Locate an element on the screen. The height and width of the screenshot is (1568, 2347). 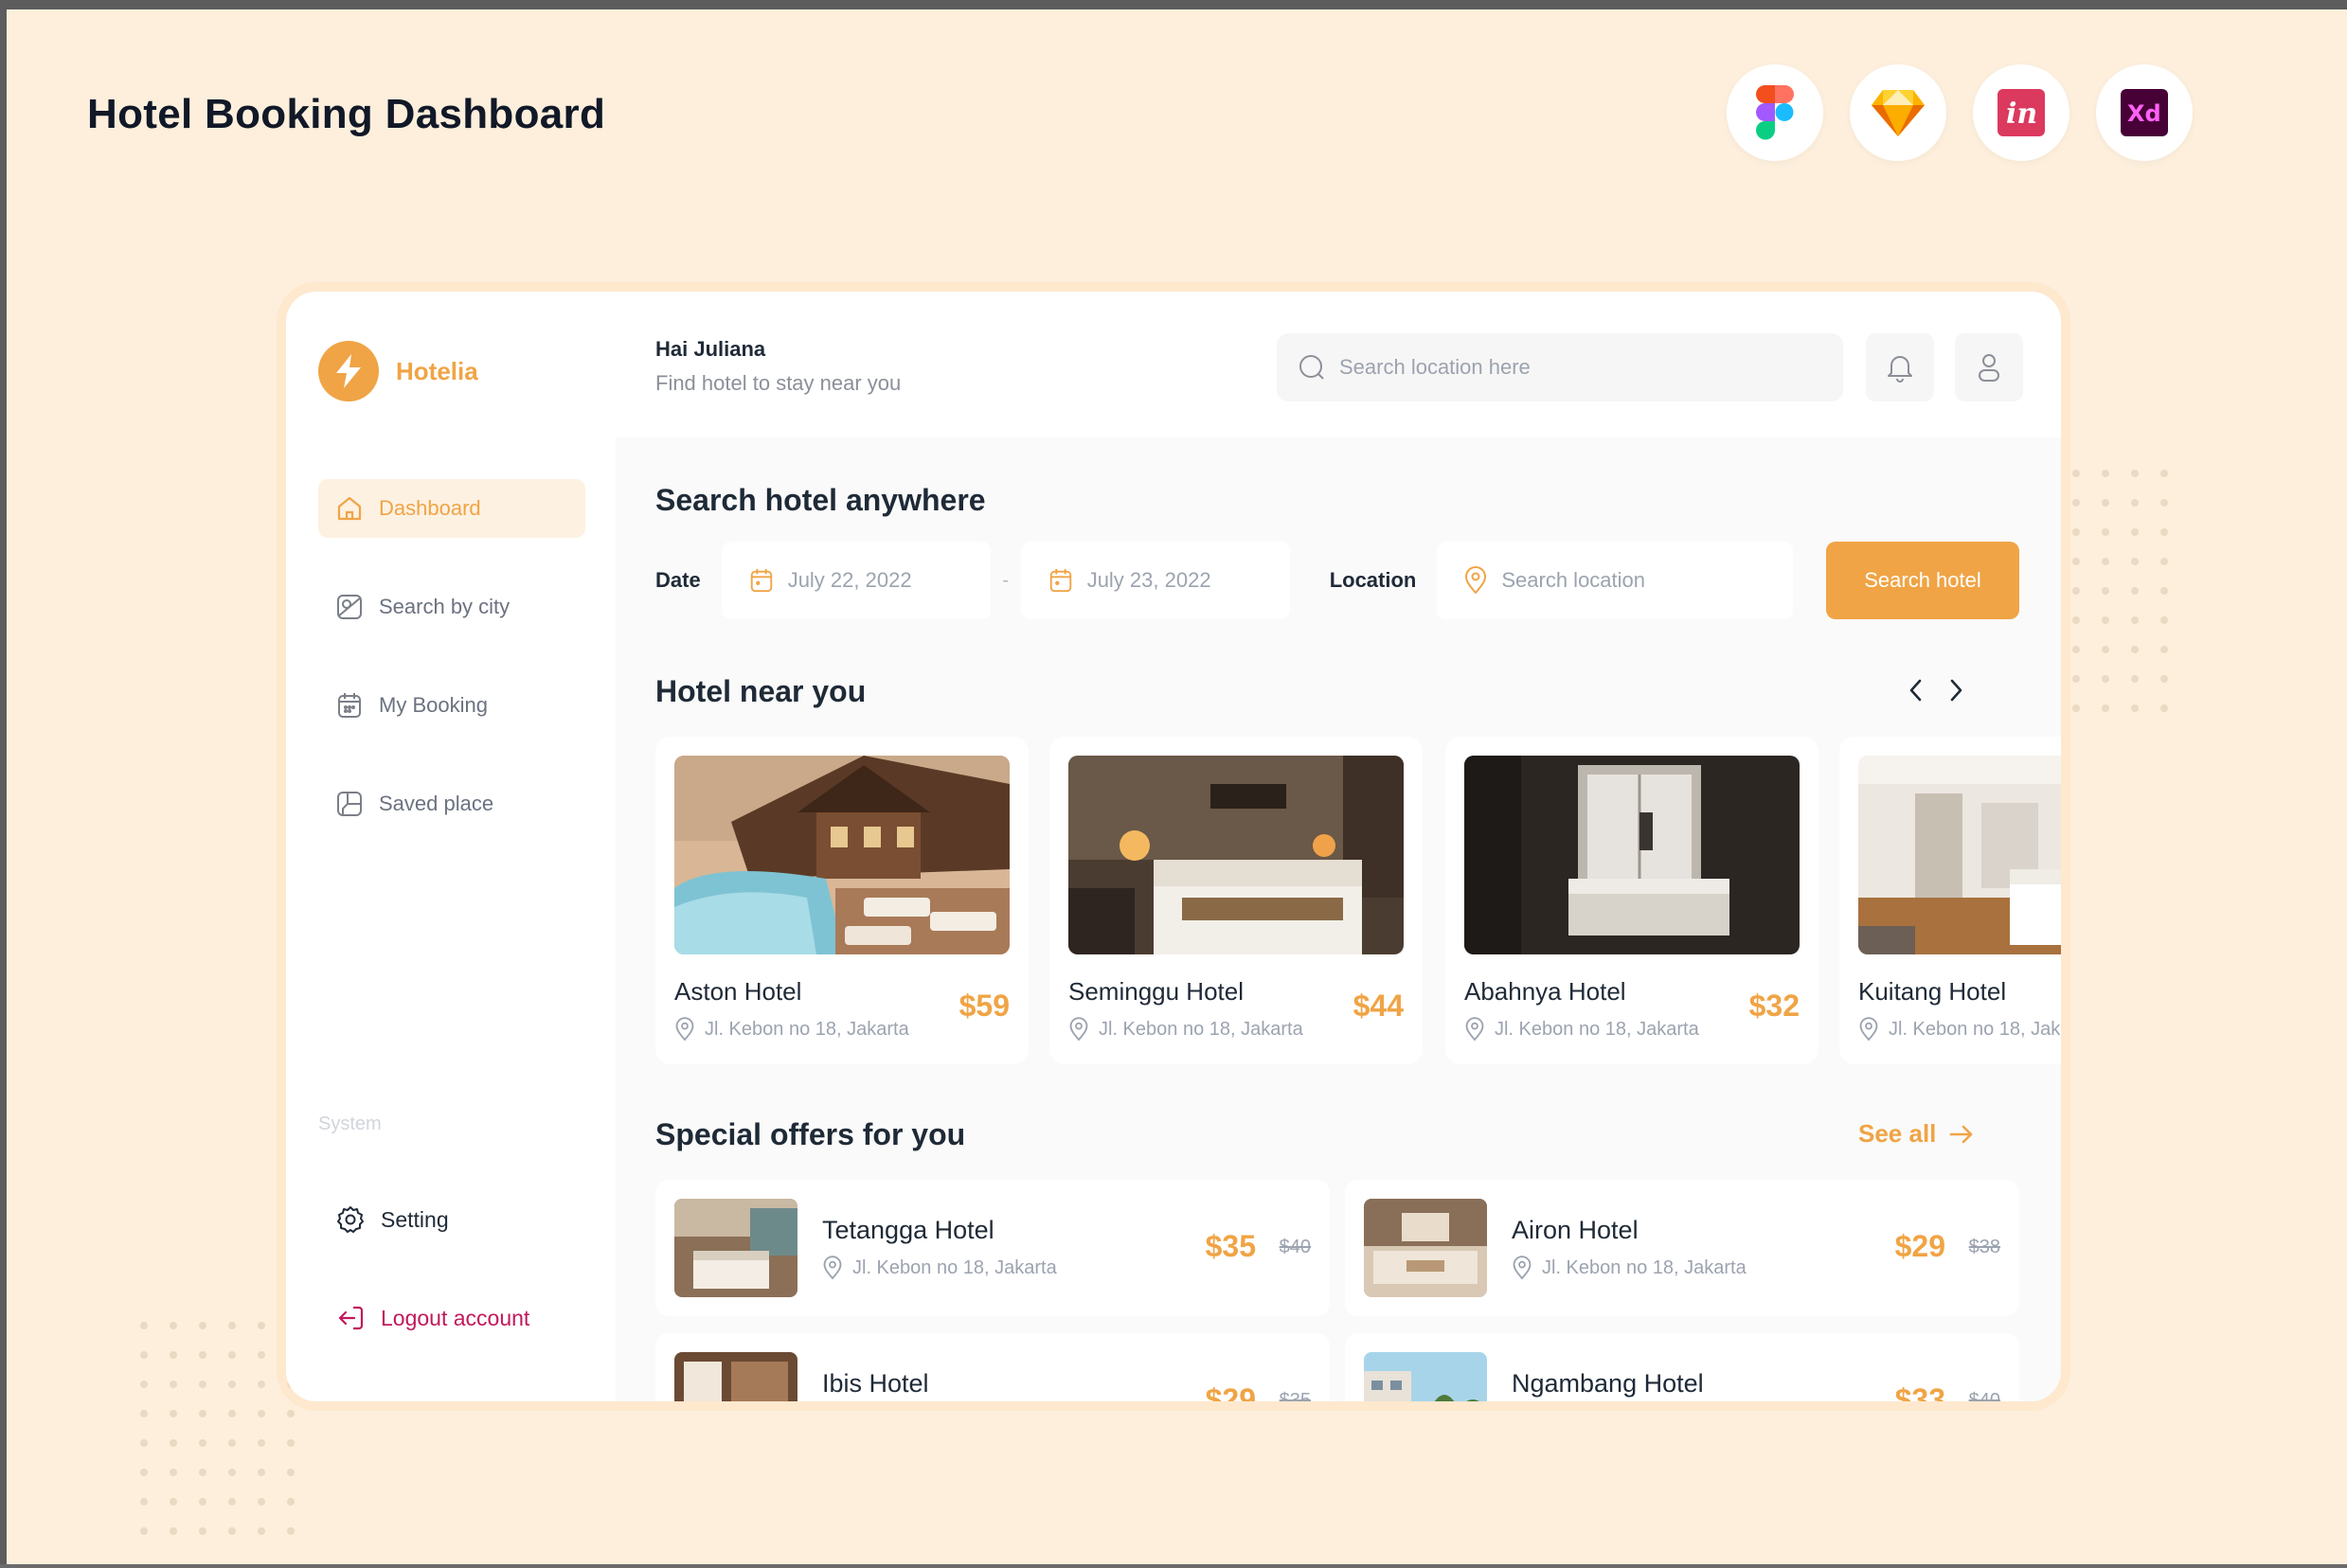
date-to-picker: July 23, 2022 is located at coordinates (1155, 580).